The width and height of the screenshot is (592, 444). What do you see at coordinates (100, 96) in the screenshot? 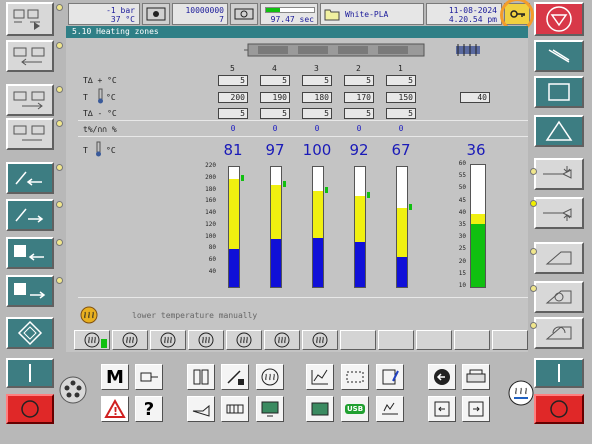
I see `thermometer-icon` at bounding box center [100, 96].